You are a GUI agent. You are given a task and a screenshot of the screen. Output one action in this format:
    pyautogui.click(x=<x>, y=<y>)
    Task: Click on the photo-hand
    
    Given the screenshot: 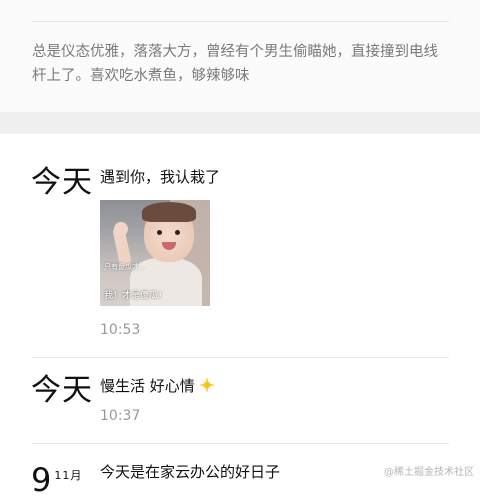 What is the action you would take?
    pyautogui.click(x=121, y=229)
    